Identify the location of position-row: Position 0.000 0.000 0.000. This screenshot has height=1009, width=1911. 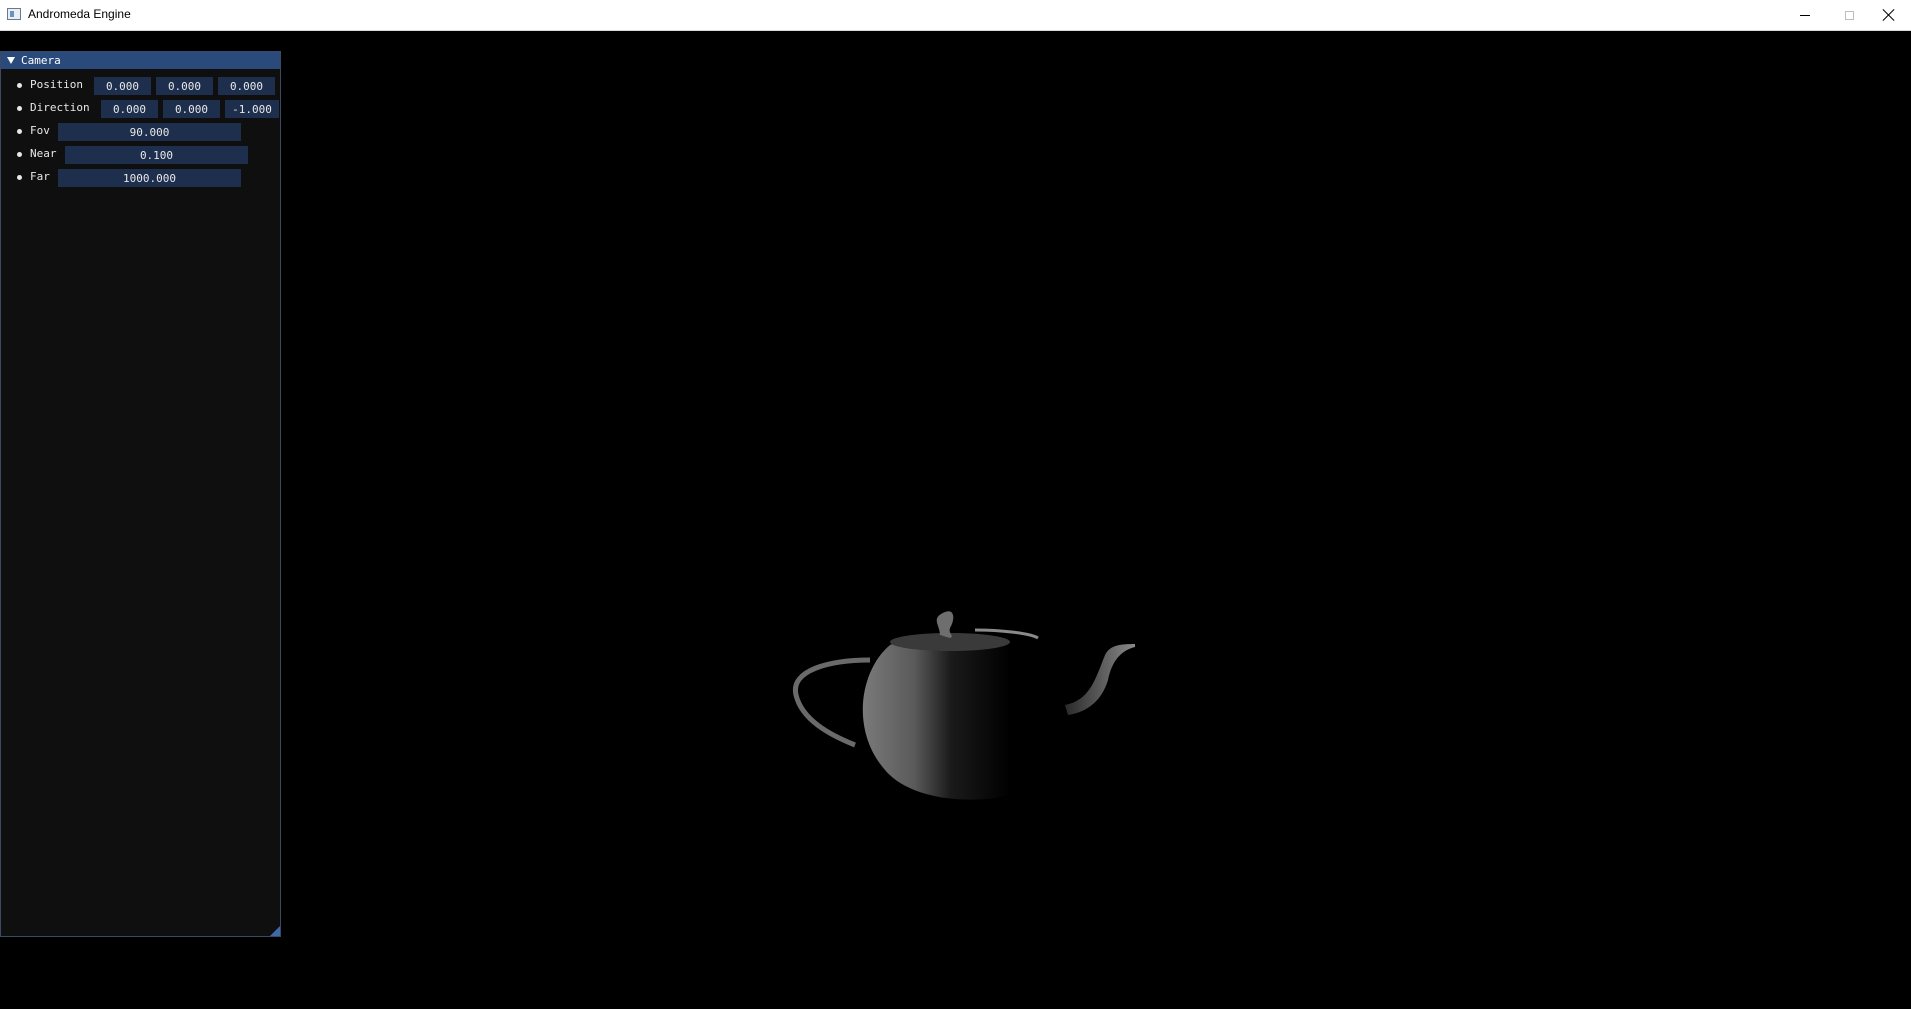
(140, 85).